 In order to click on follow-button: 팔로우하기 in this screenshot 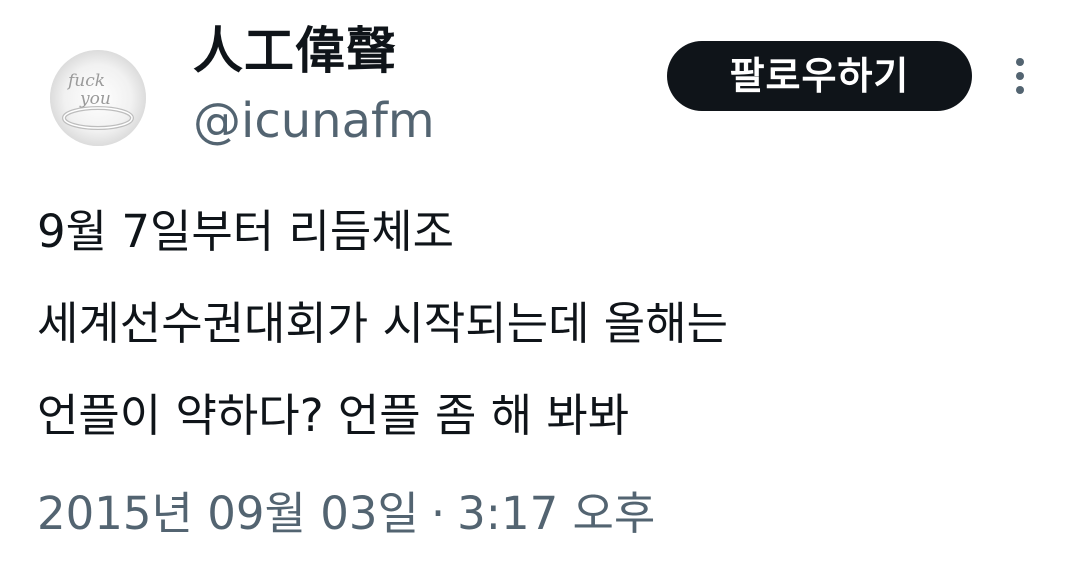, I will do `click(819, 76)`.